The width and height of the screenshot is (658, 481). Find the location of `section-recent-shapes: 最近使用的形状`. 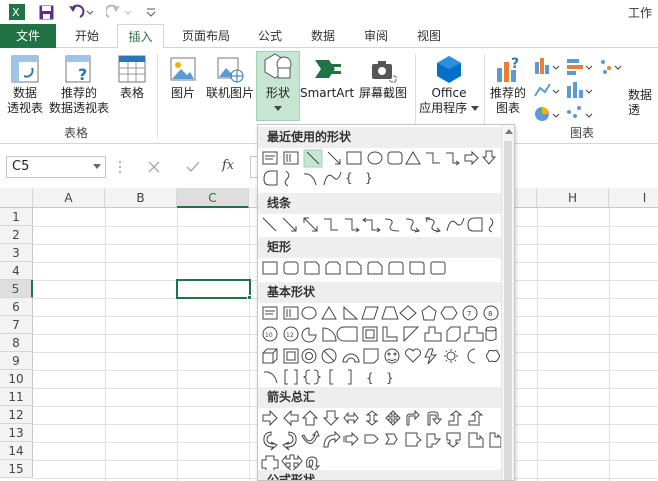

section-recent-shapes: 最近使用的形状 is located at coordinates (380, 137).